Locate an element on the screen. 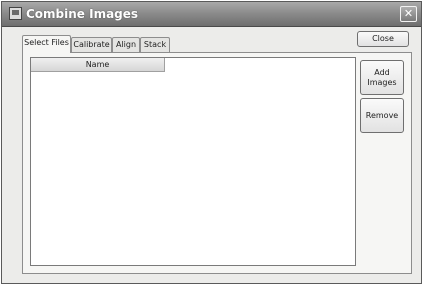 The image size is (425, 286). tab-stack: Stack is located at coordinates (155, 44).